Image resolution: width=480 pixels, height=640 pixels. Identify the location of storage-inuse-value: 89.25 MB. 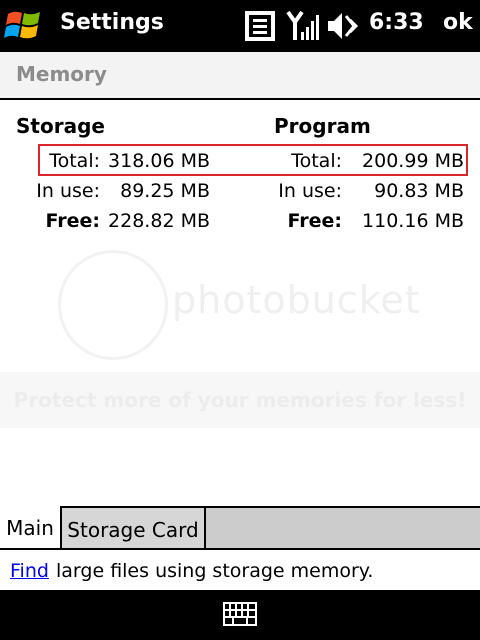
(165, 191).